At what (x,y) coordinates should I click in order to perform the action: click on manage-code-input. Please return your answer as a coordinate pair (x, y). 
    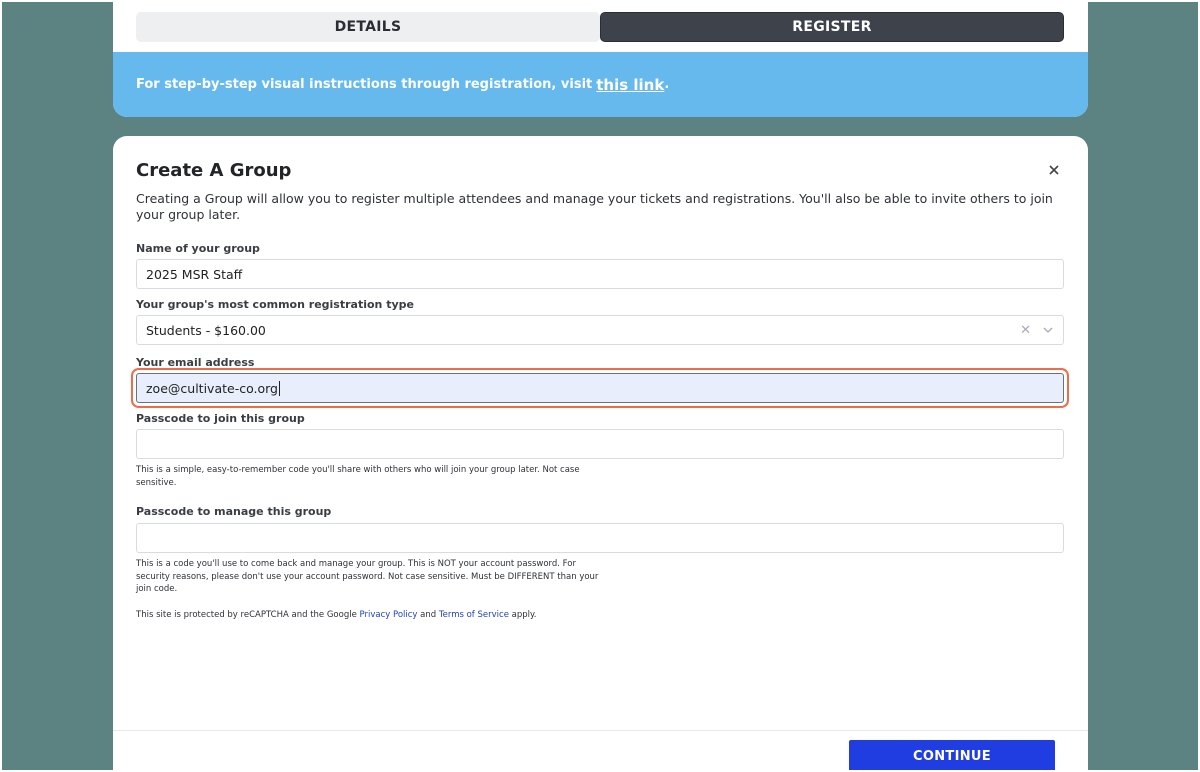
    Looking at the image, I should click on (600, 538).